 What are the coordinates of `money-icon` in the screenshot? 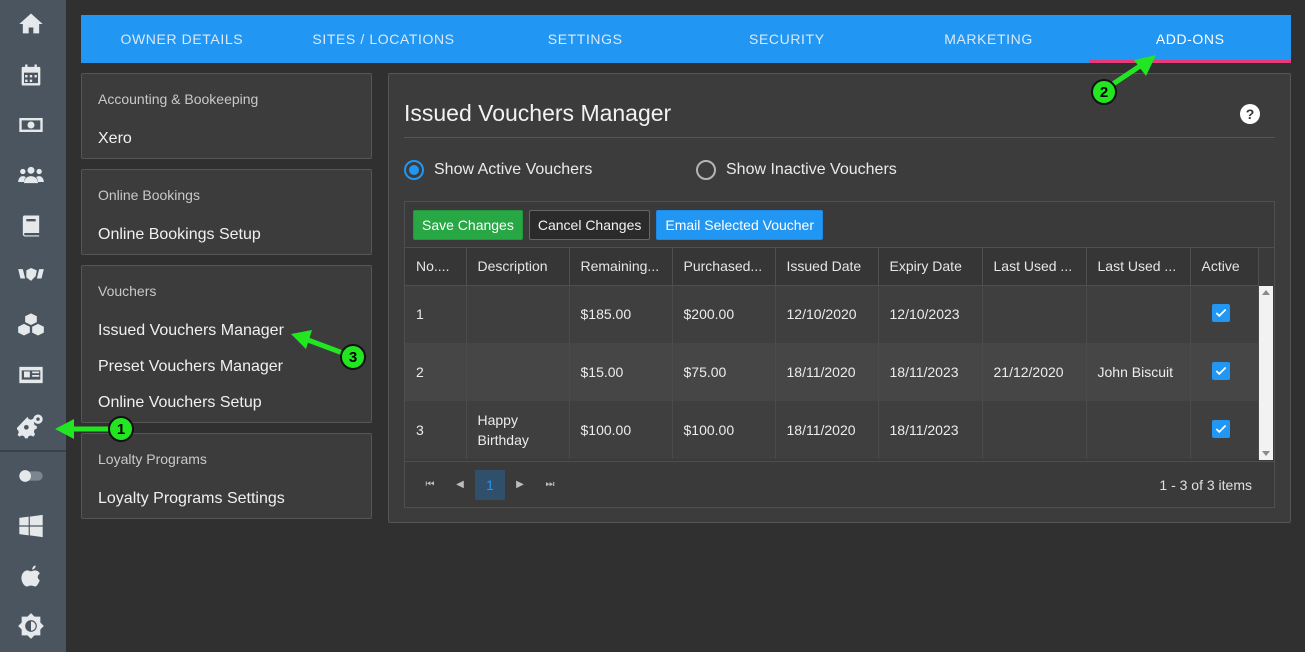 It's located at (31, 125).